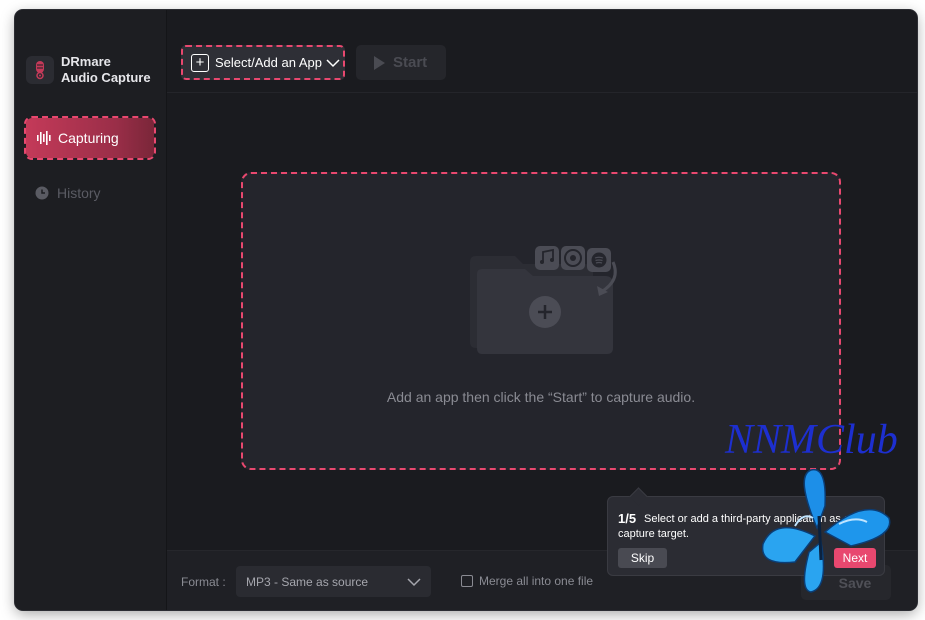 The width and height of the screenshot is (925, 620). I want to click on select-add-app-button: + Select/Add an App, so click(263, 62).